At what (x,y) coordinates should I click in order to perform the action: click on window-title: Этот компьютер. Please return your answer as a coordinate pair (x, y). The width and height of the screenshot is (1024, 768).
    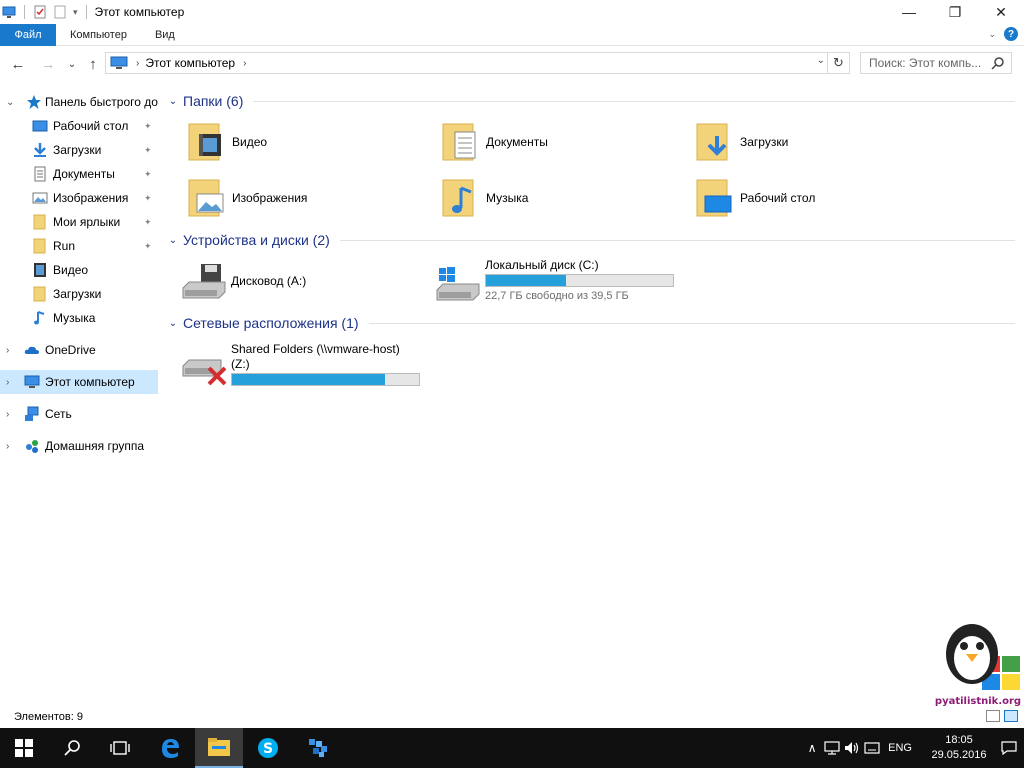
    Looking at the image, I should click on (139, 12).